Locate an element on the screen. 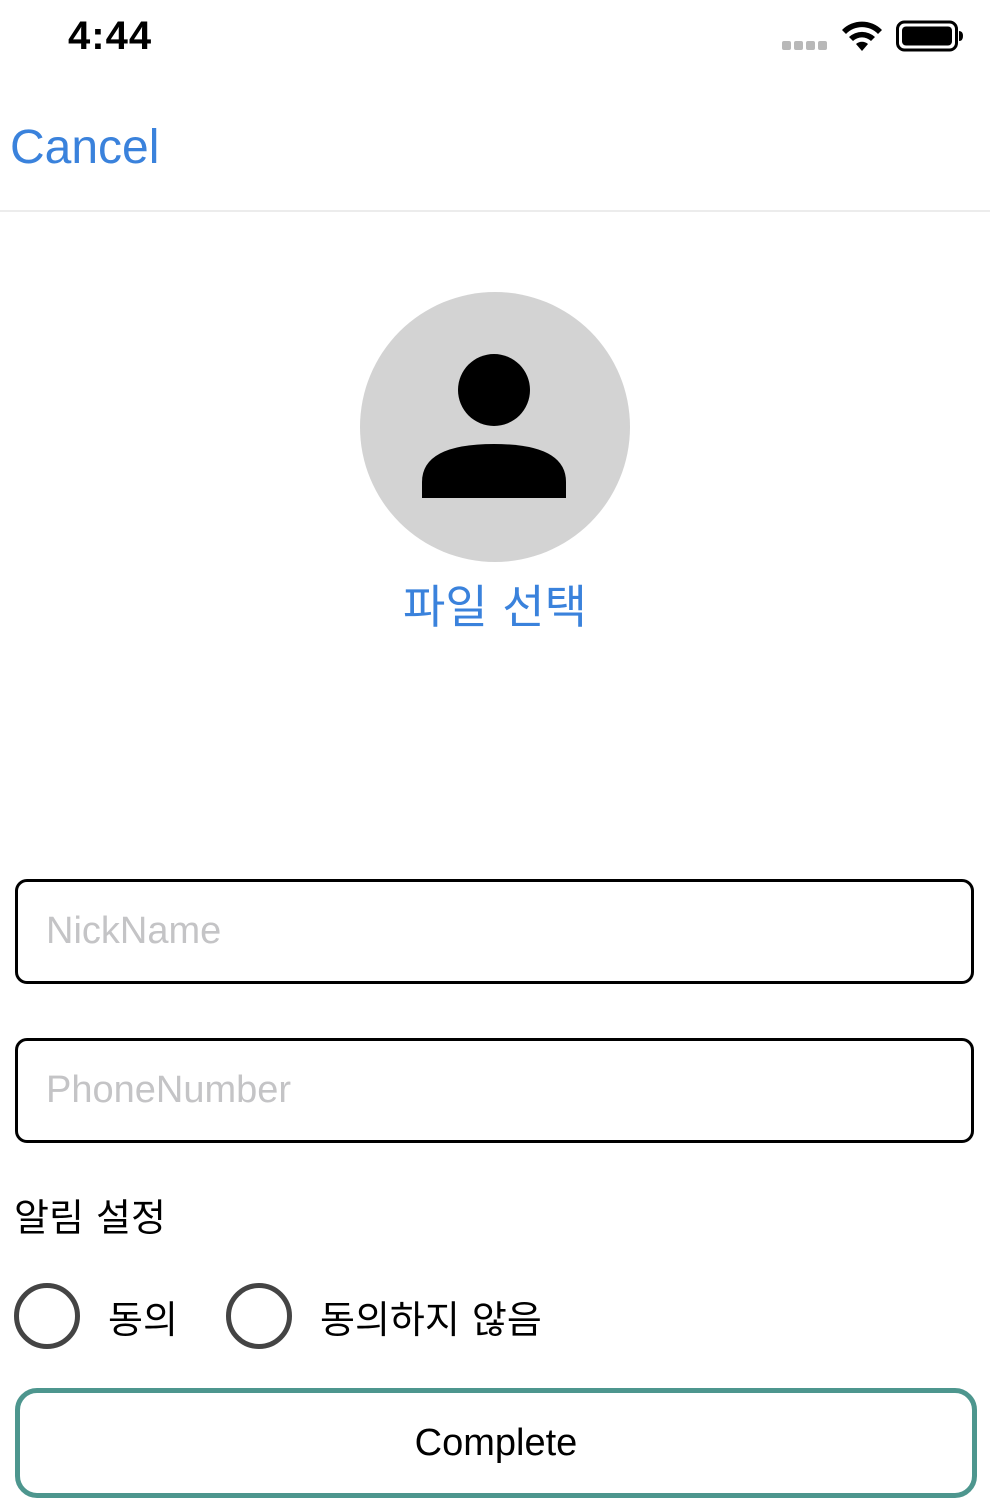  disagree-radio: 동의하지 않음 is located at coordinates (384, 1316).